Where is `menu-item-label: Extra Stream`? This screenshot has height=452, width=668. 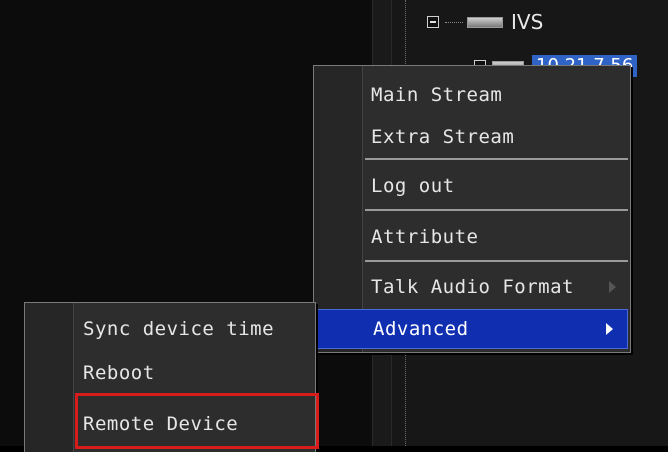 menu-item-label: Extra Stream is located at coordinates (443, 137).